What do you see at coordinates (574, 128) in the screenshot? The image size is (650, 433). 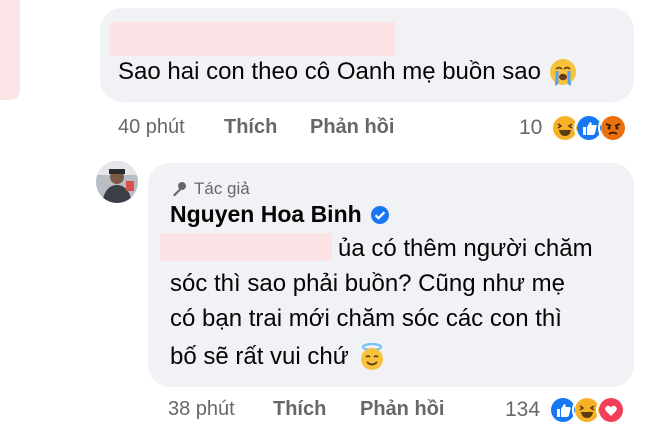 I see `reaction-summary: 10` at bounding box center [574, 128].